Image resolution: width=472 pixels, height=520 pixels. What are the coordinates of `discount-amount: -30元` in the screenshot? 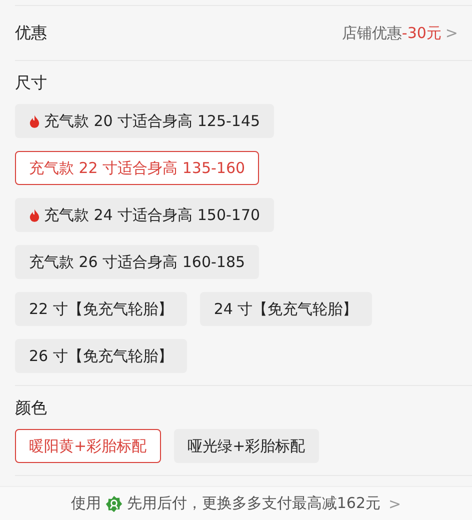 It's located at (422, 33).